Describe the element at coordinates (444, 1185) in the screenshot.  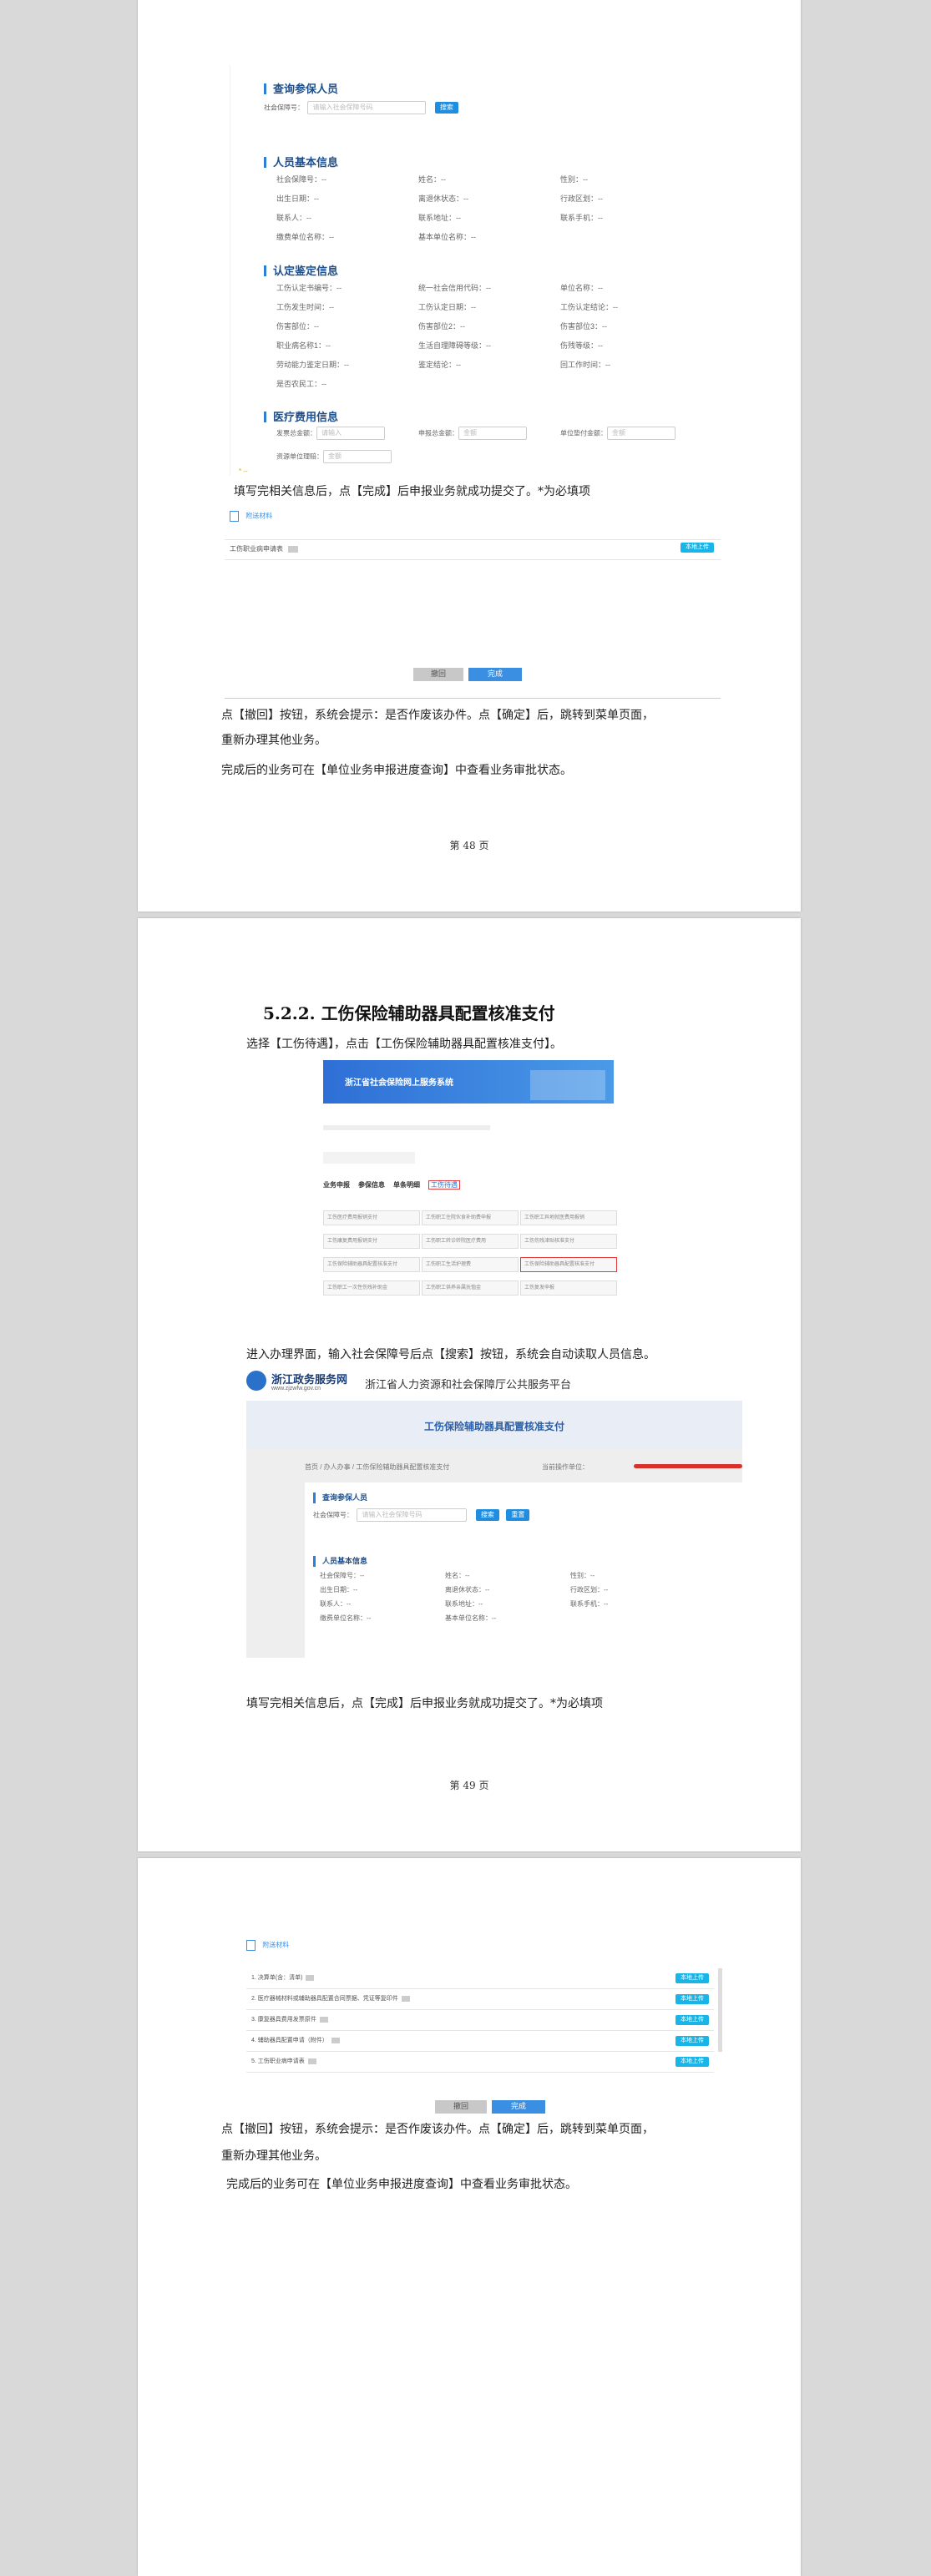
I see `portal-tab: 工伤待遇` at that location.